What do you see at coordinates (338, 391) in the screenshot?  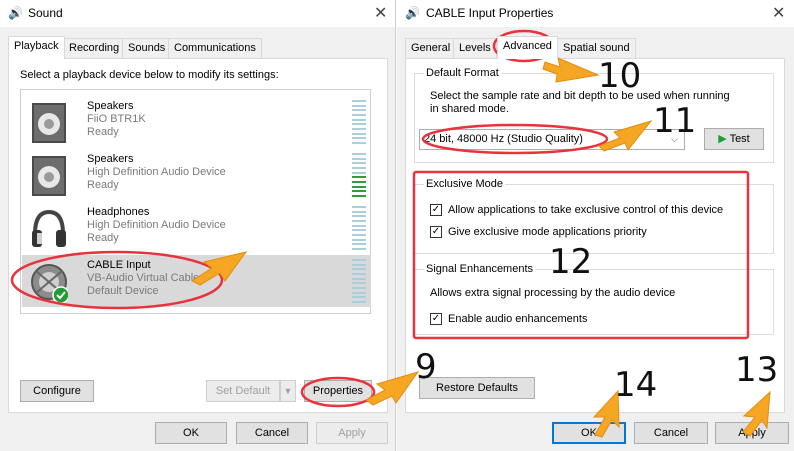 I see `properties-button: Properties` at bounding box center [338, 391].